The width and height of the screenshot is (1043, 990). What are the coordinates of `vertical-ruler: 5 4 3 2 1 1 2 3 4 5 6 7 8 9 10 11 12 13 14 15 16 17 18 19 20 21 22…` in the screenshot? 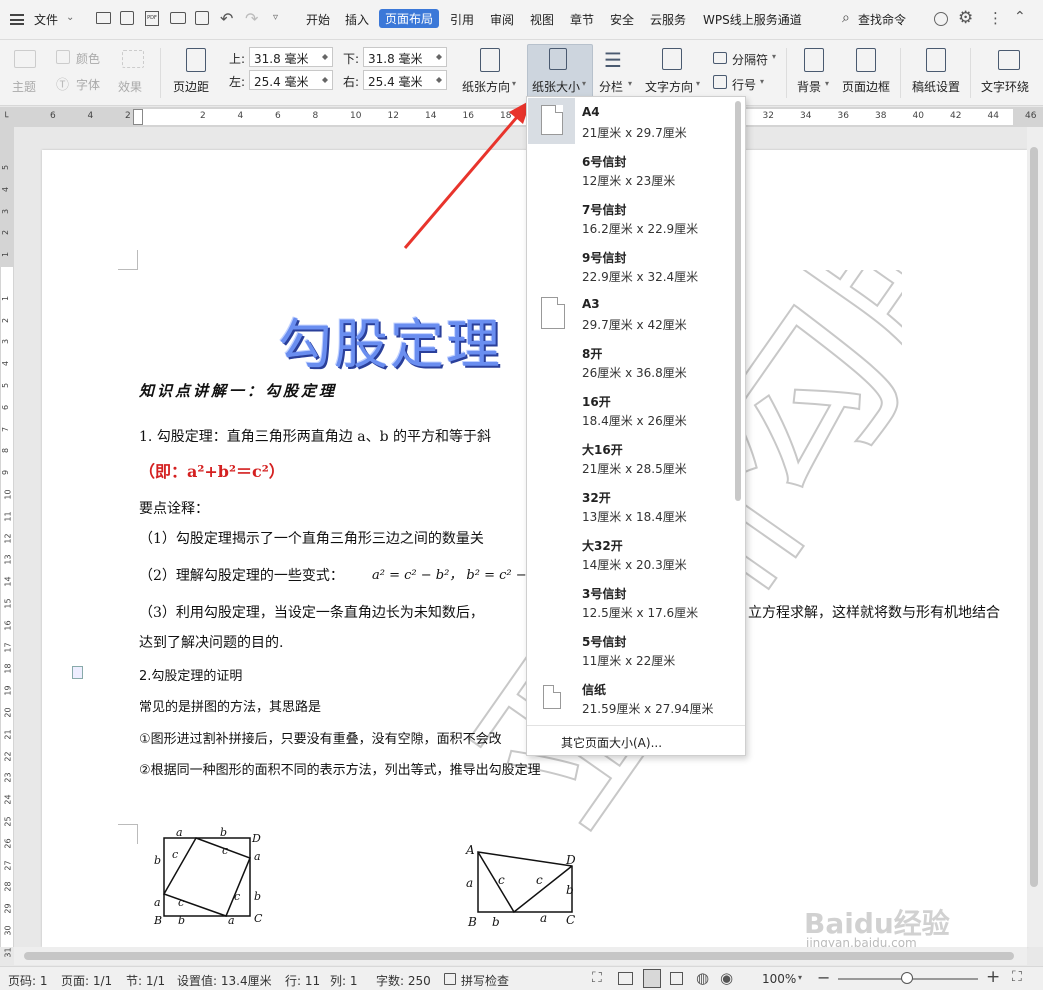 It's located at (7, 542).